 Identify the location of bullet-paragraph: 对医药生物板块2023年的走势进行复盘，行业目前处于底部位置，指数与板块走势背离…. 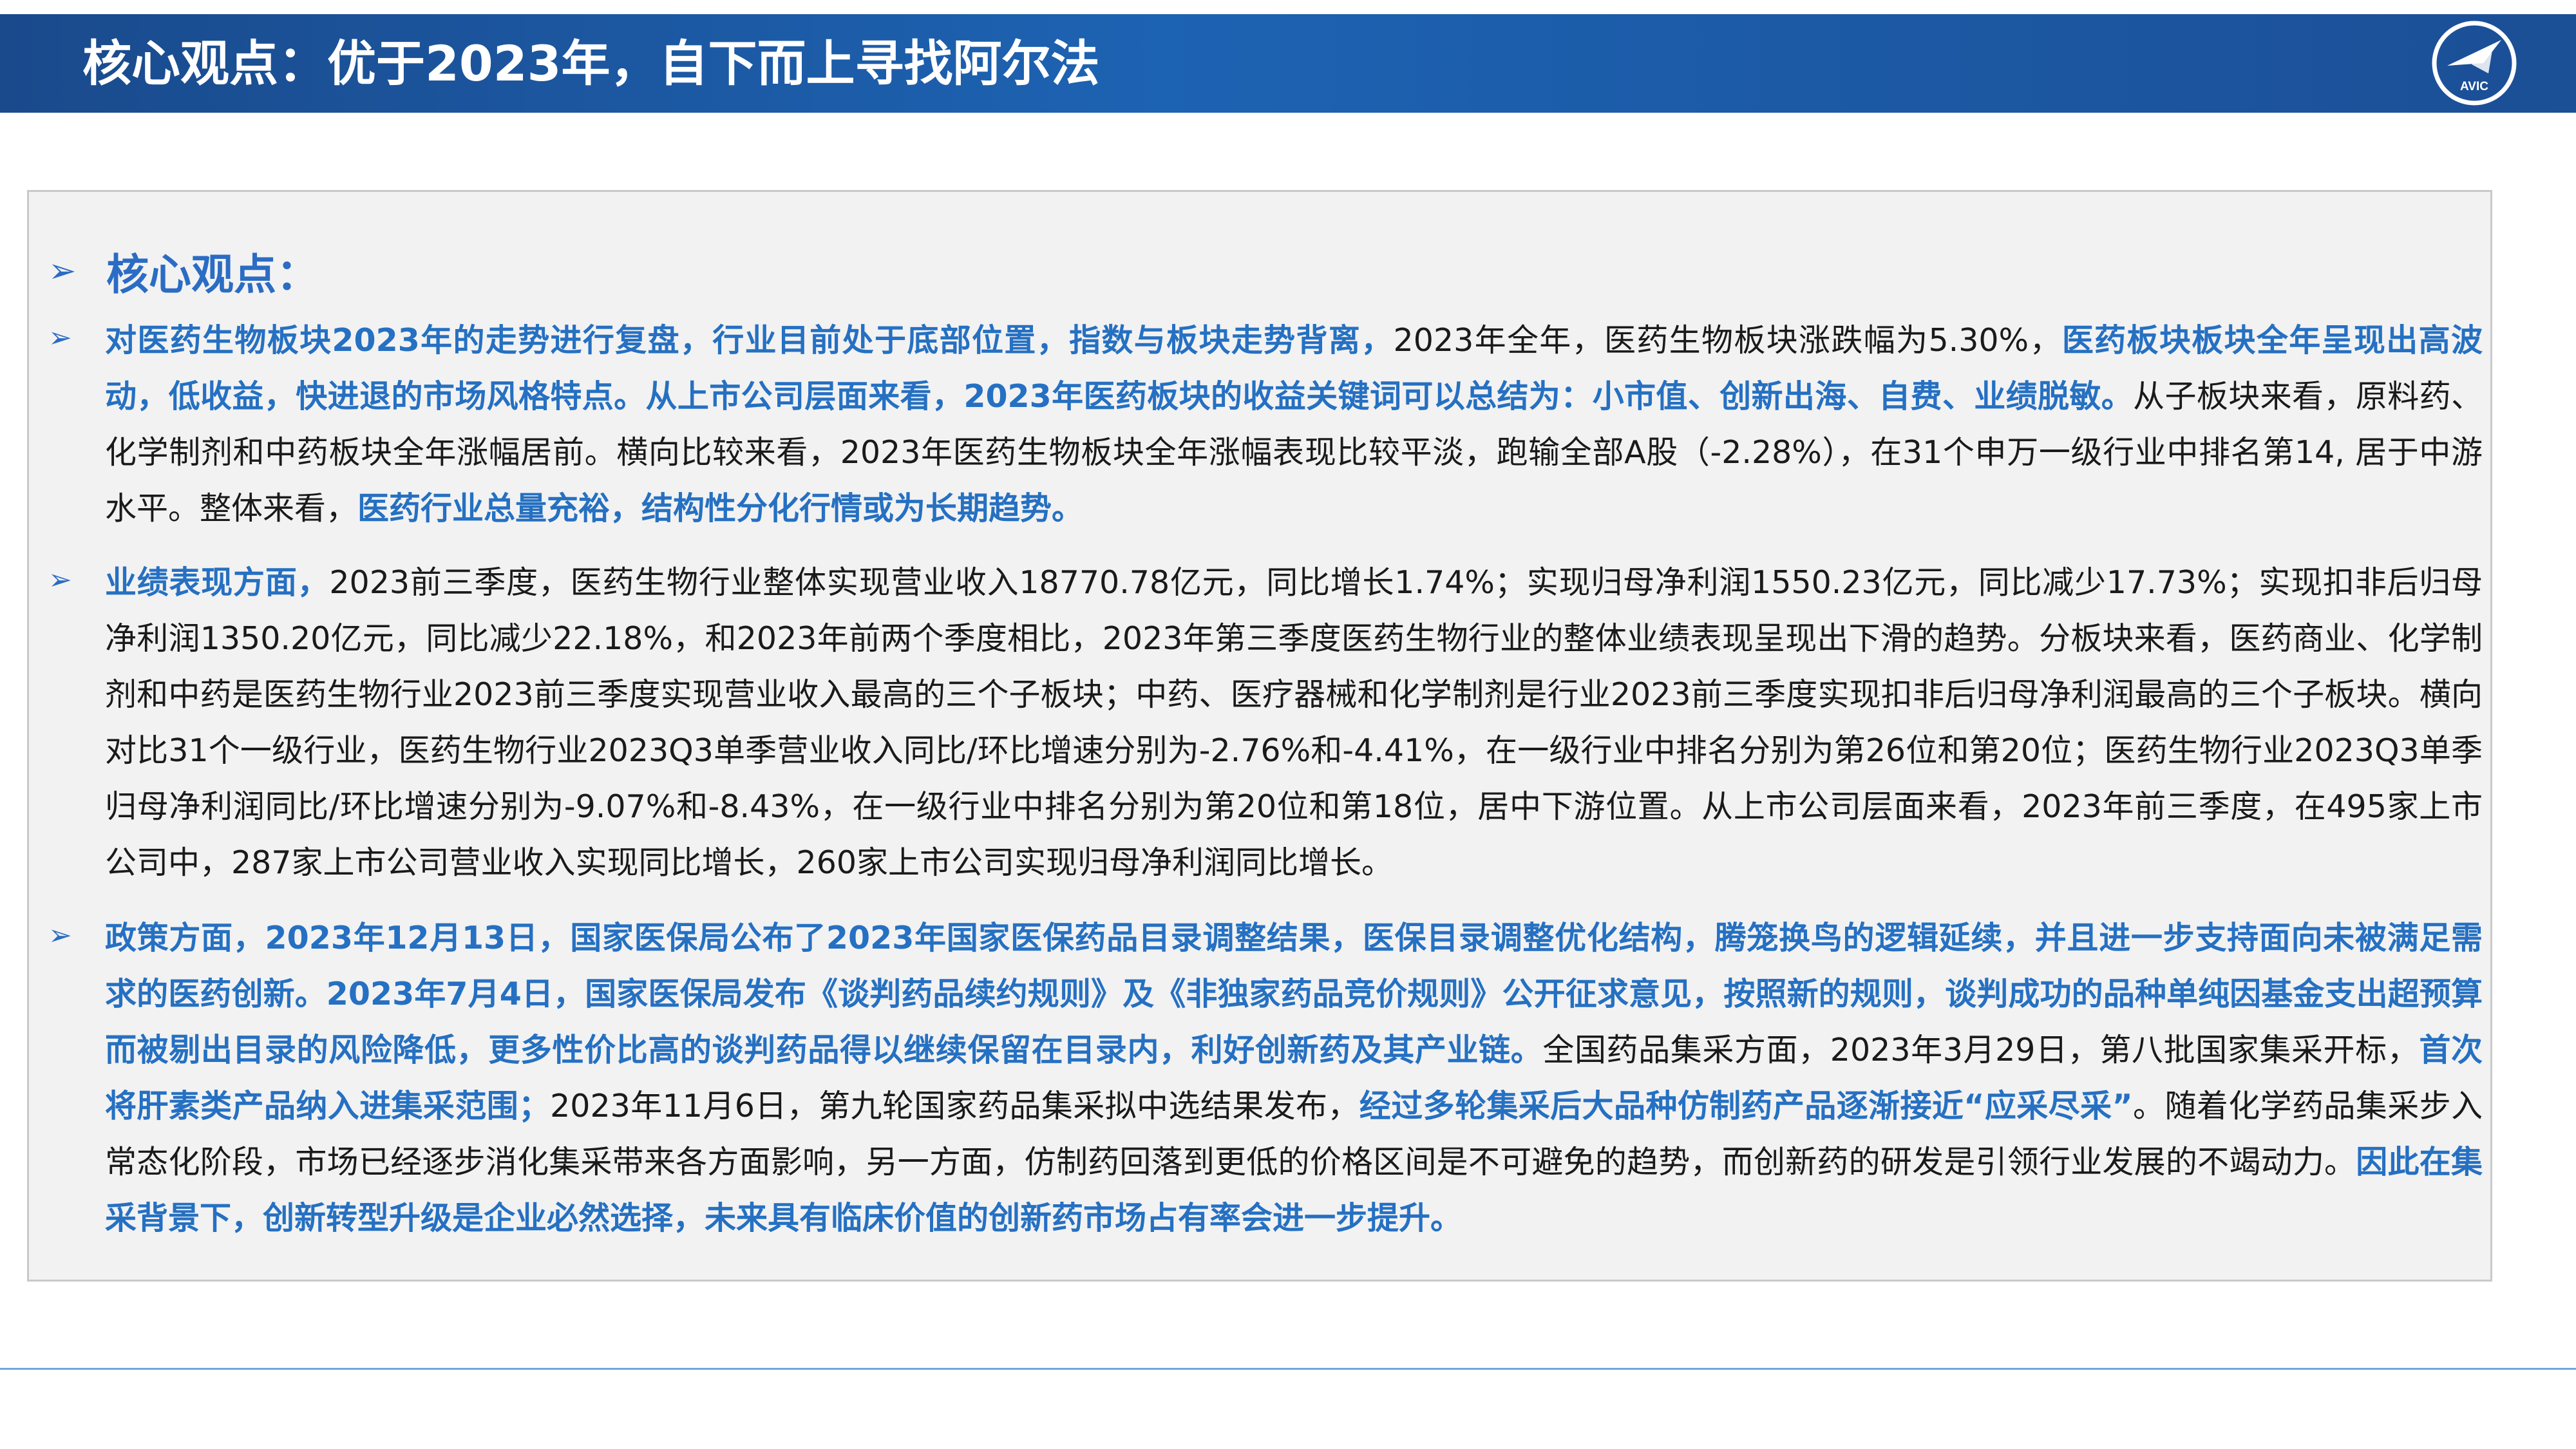
(1294, 424).